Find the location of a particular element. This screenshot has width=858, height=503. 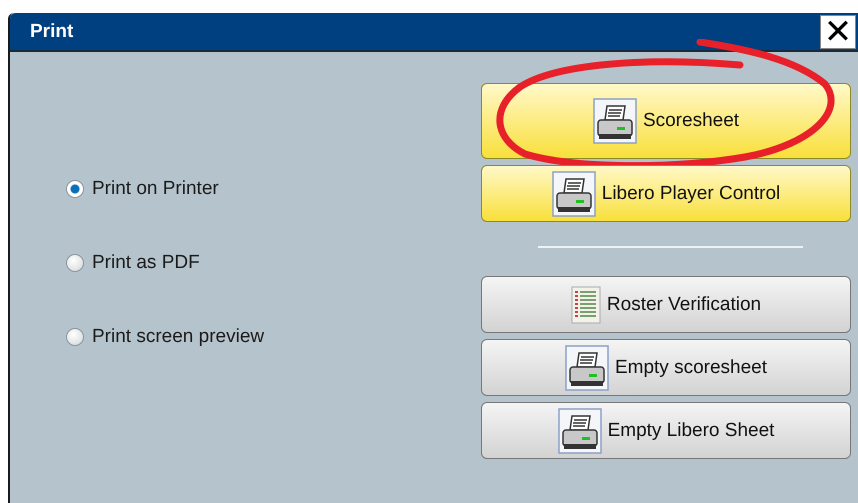

print-button: Empty Libero Sheet is located at coordinates (666, 430).